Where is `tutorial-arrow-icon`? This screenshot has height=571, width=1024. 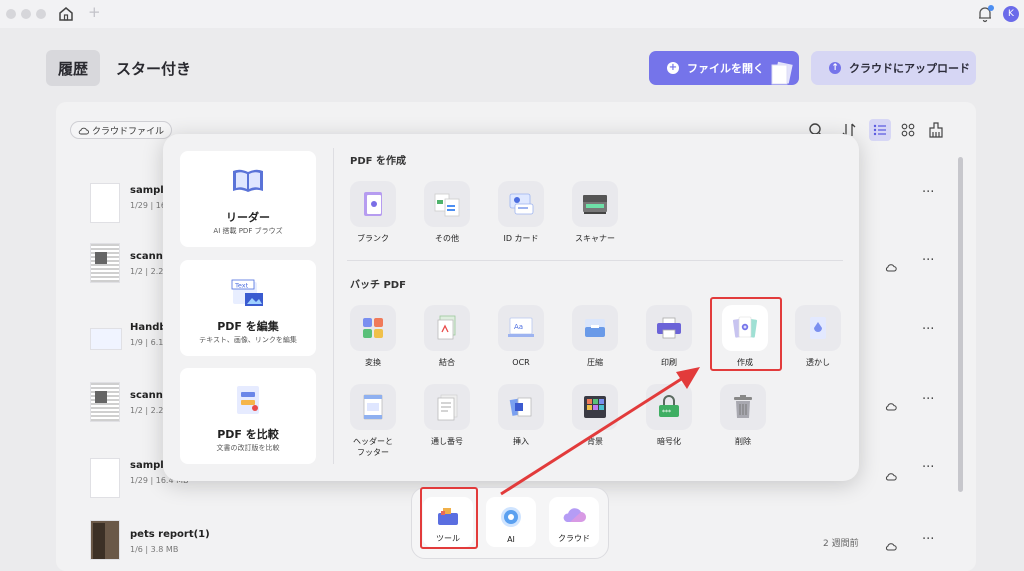
tutorial-arrow-icon is located at coordinates (600, 431).